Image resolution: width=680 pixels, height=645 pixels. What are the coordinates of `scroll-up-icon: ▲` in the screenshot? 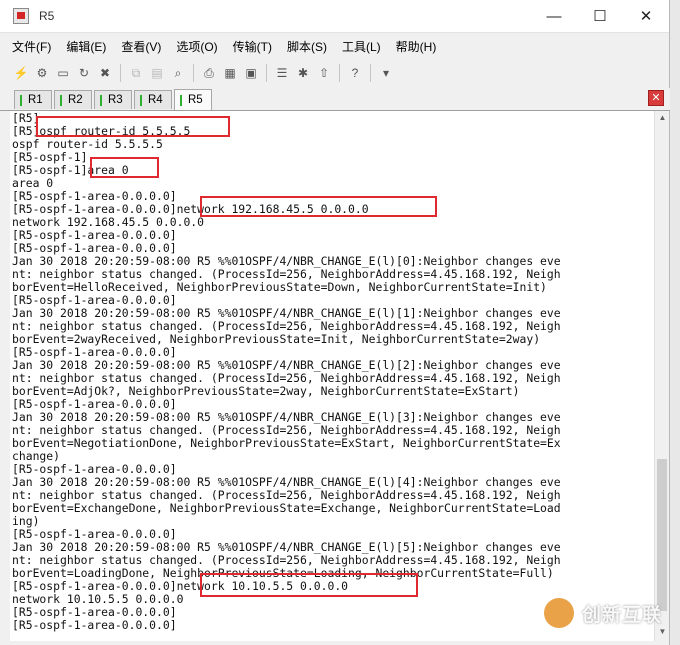 It's located at (662, 117).